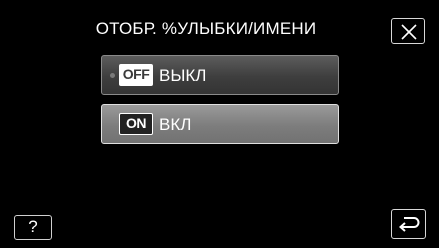 Image resolution: width=439 pixels, height=248 pixels. I want to click on option-on-button: ON ВКЛ, so click(220, 124).